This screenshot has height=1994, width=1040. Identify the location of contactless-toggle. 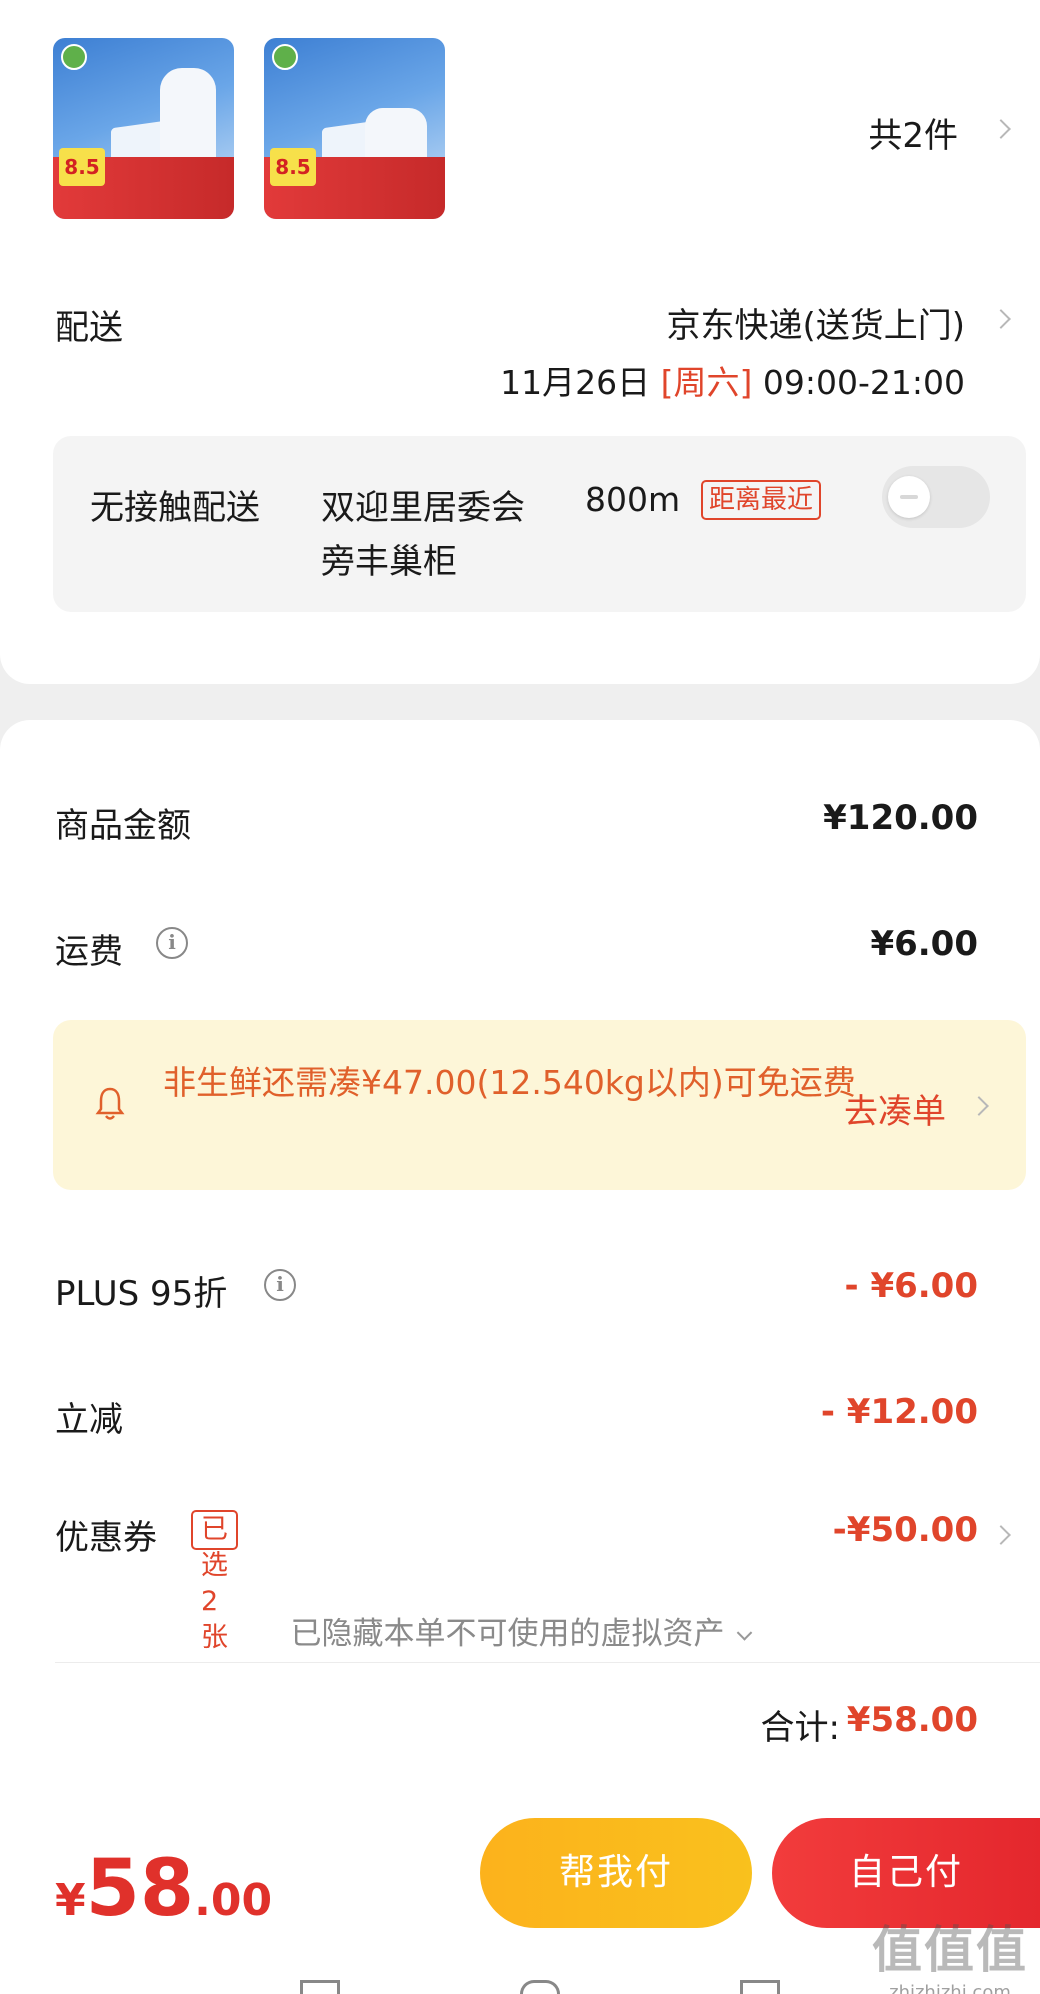
(936, 497).